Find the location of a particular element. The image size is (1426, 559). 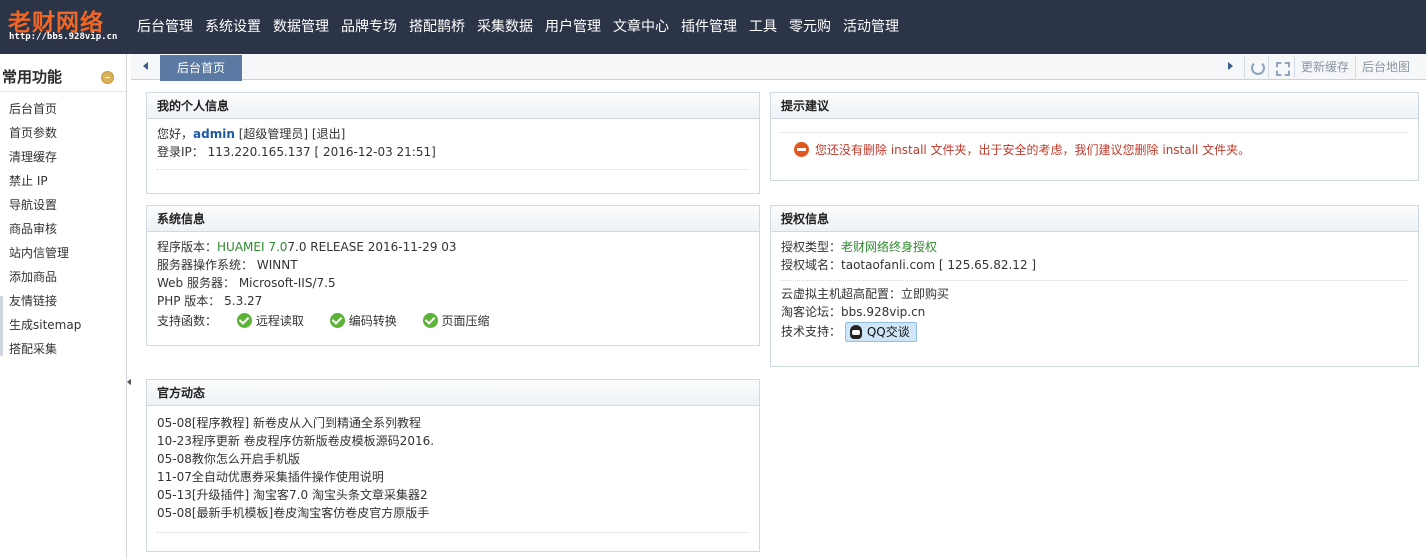

news-item: 11-07全自动优惠券采集插件操作使用说明 is located at coordinates (453, 477).